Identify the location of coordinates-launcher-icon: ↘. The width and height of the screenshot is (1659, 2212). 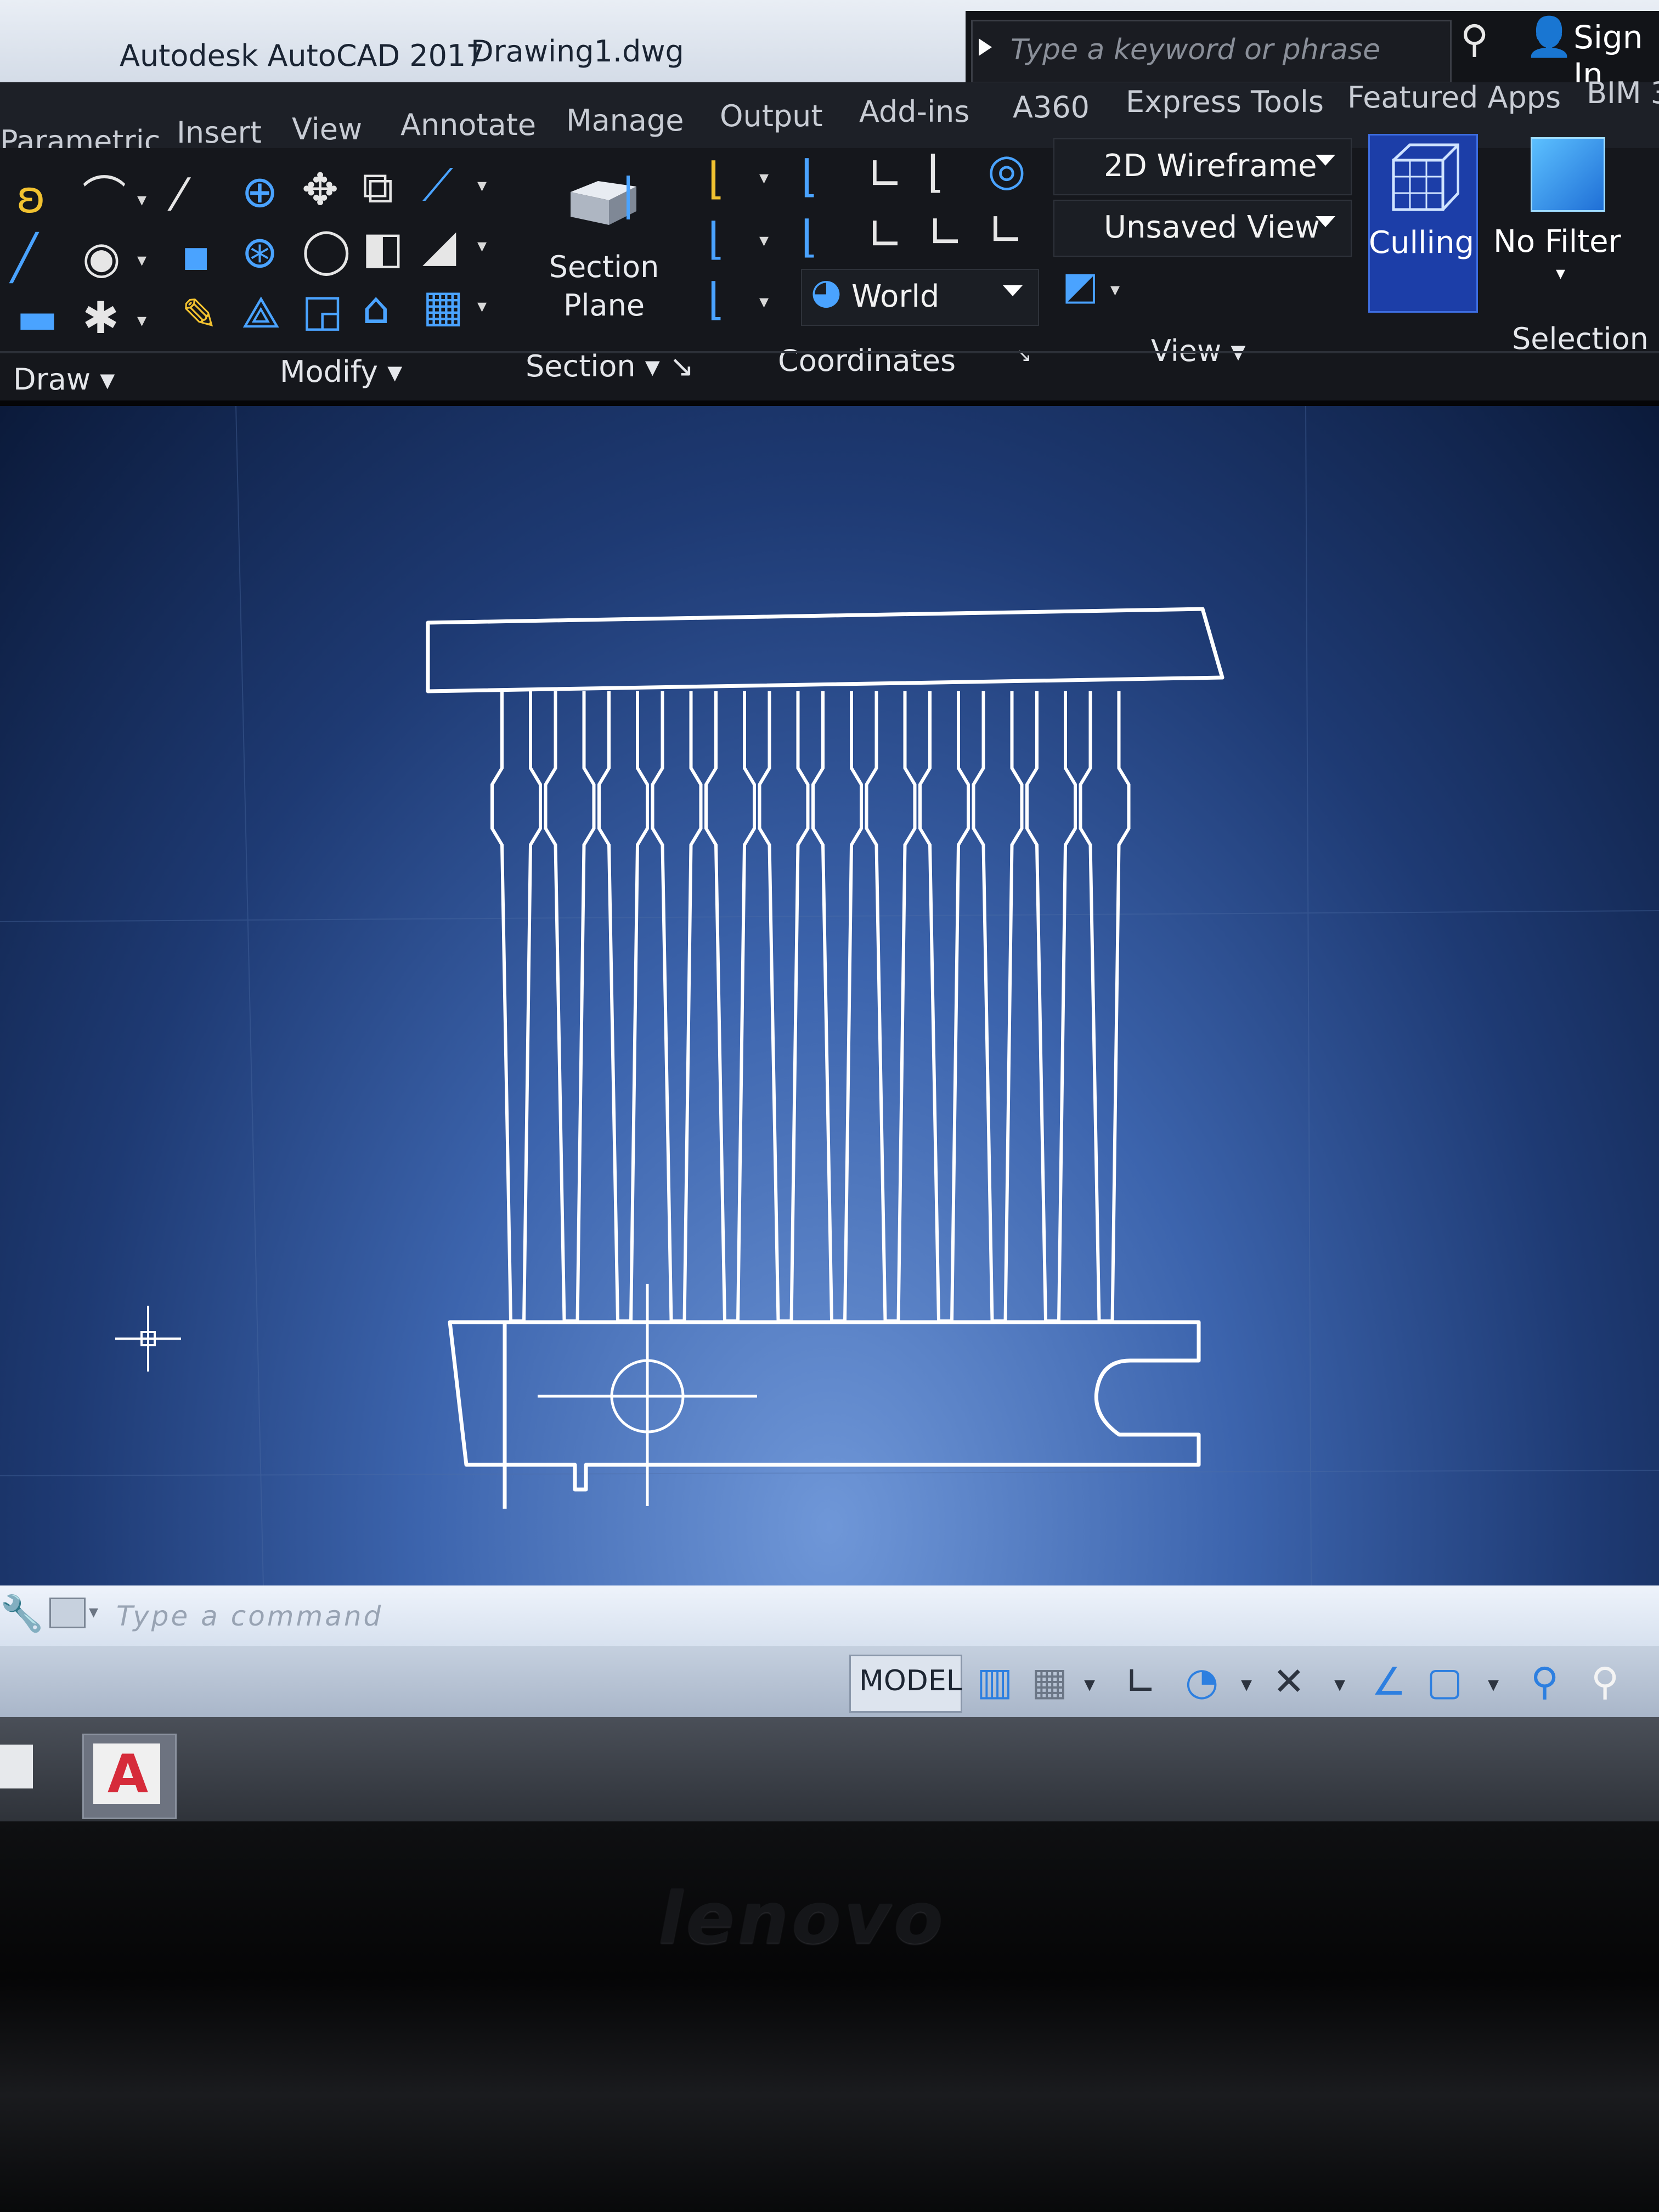
(1024, 356).